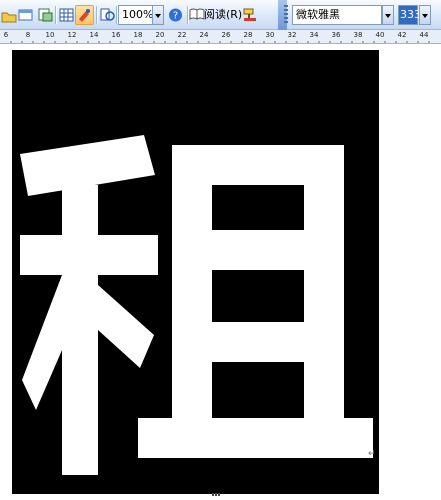 This screenshot has height=500, width=441. What do you see at coordinates (6, 35) in the screenshot?
I see `ruler-label: 6` at bounding box center [6, 35].